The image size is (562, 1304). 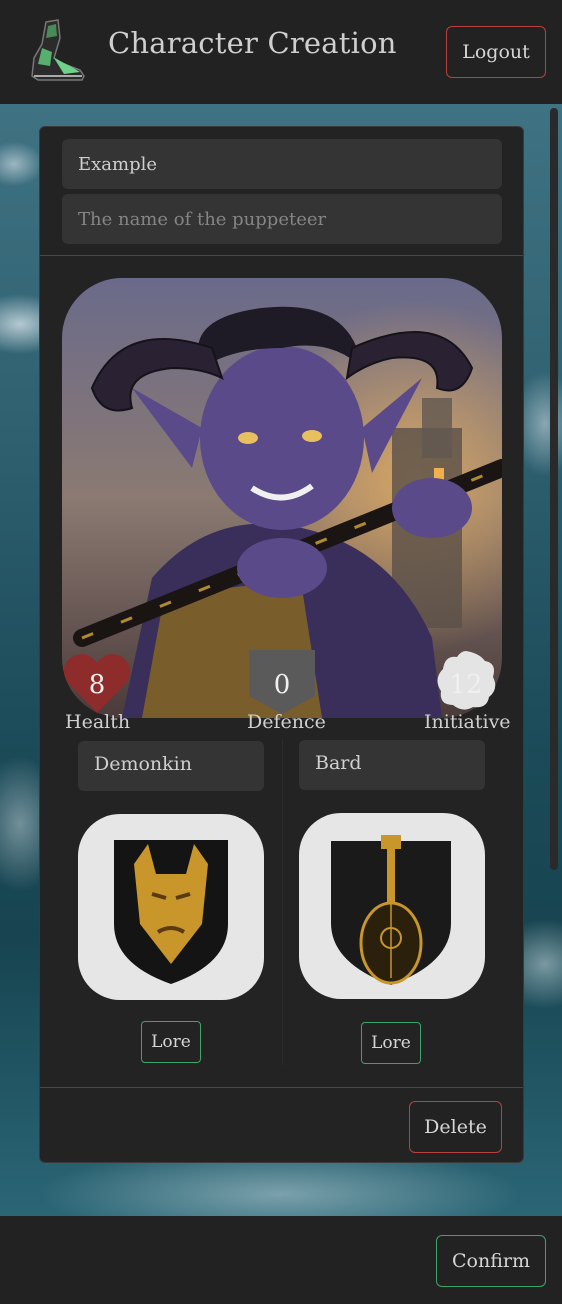 I want to click on boot-logo-icon, so click(x=58, y=50).